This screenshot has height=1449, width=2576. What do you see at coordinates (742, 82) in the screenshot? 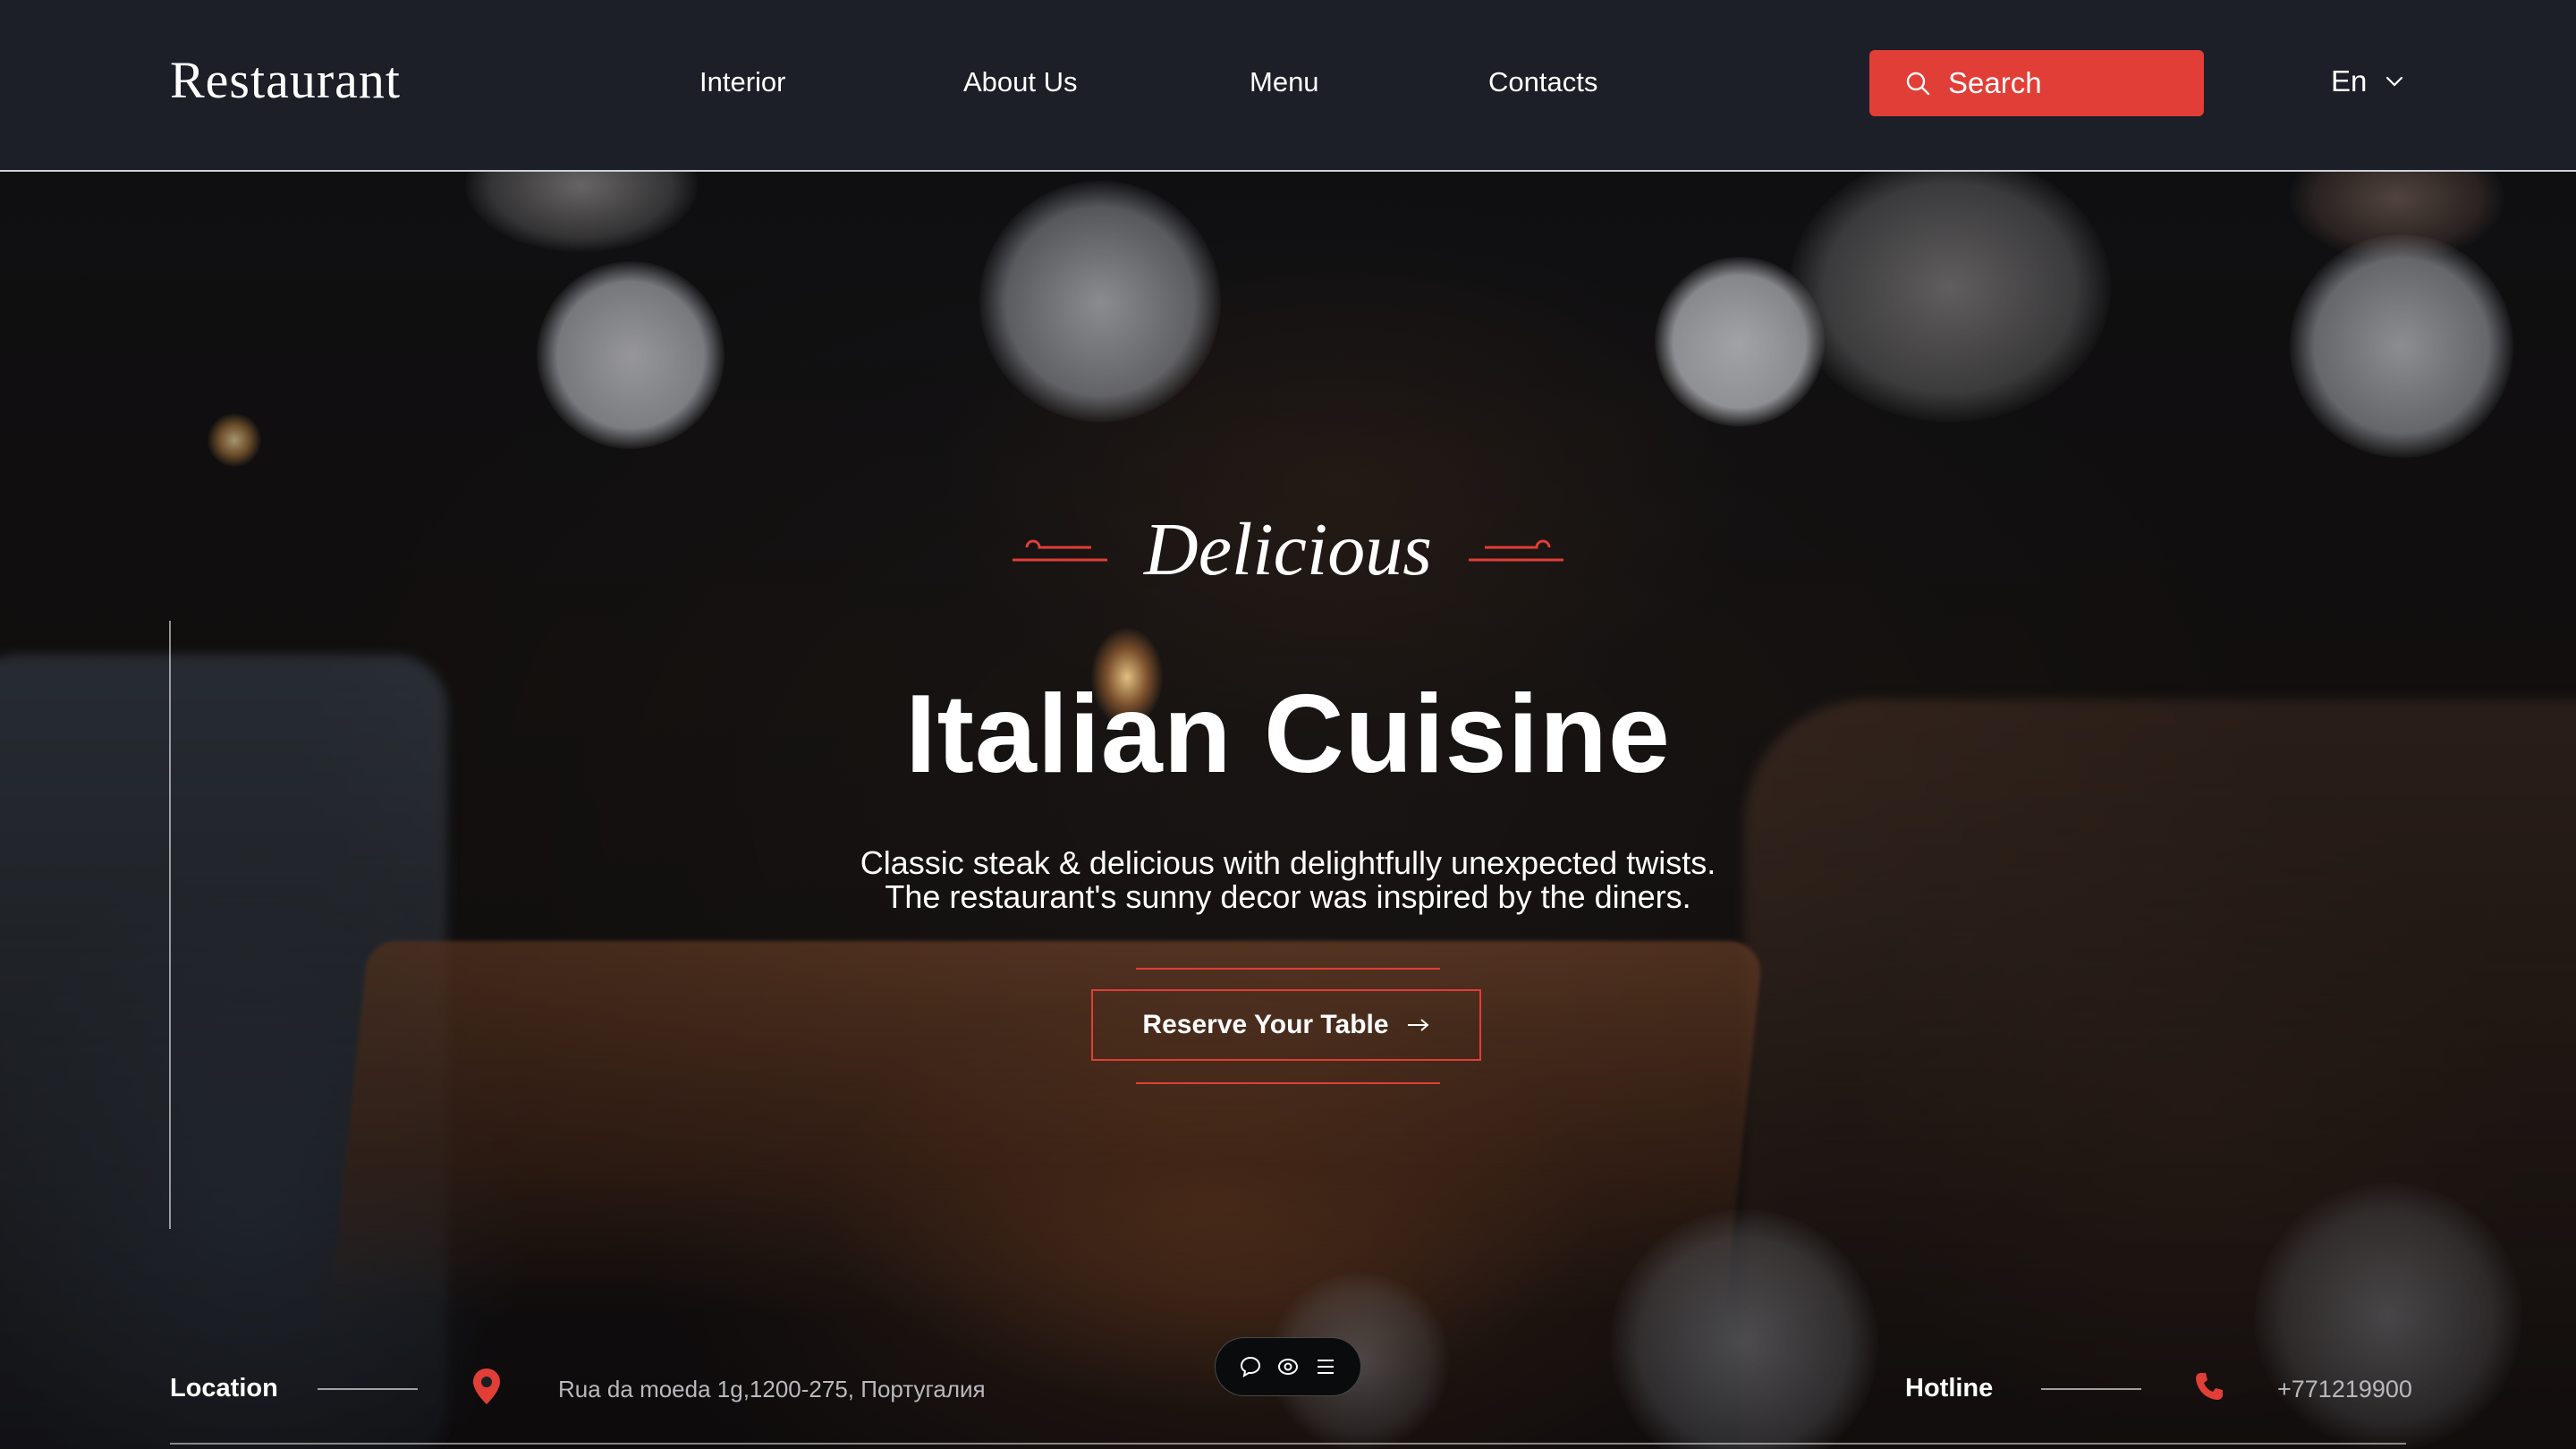
I see `nav-item-interior: Interior` at bounding box center [742, 82].